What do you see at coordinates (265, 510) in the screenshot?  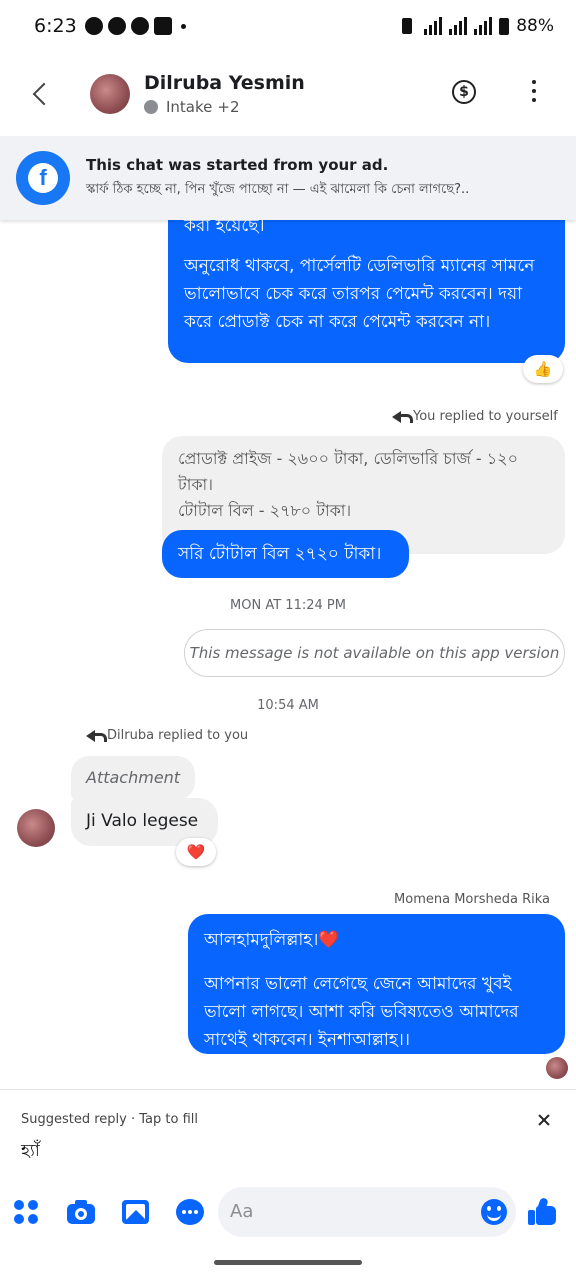 I see `quoted-line-2: টোটাল বিল - ২৭৮০ টাকা।` at bounding box center [265, 510].